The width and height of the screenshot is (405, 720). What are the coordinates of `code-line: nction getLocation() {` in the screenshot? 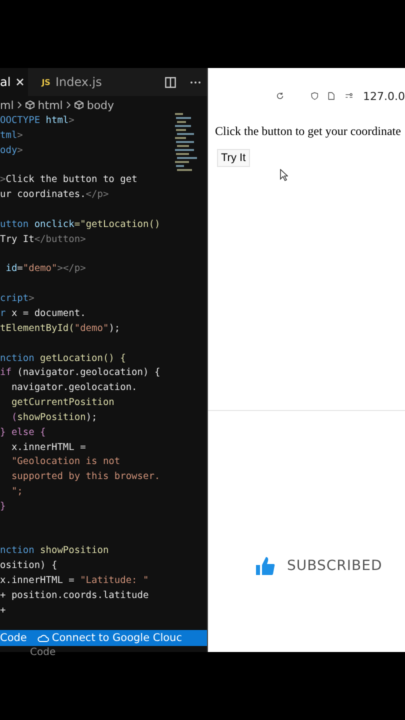 It's located at (63, 358).